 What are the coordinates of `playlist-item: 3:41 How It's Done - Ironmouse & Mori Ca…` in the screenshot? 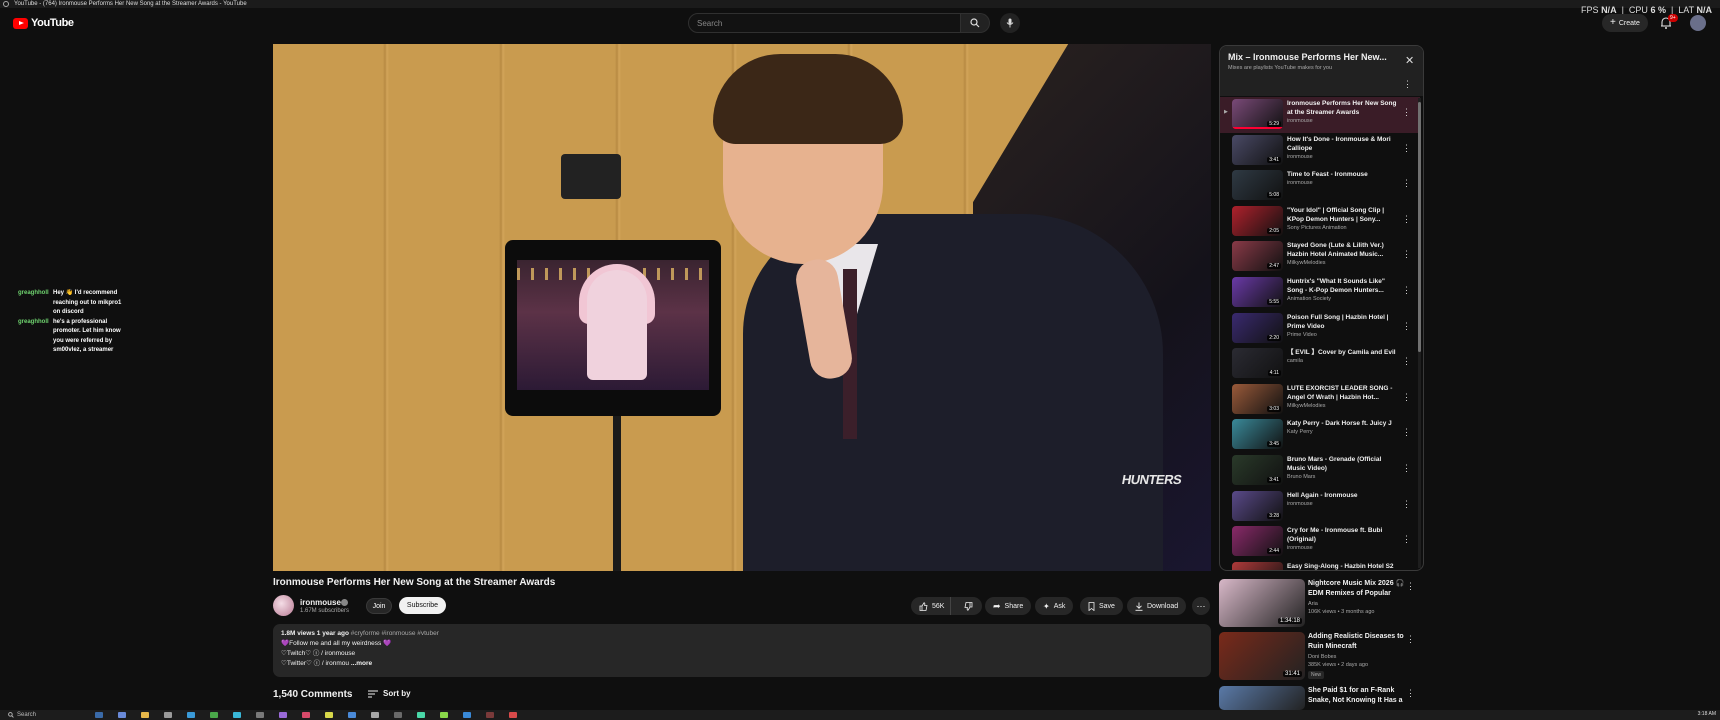 It's located at (1320, 151).